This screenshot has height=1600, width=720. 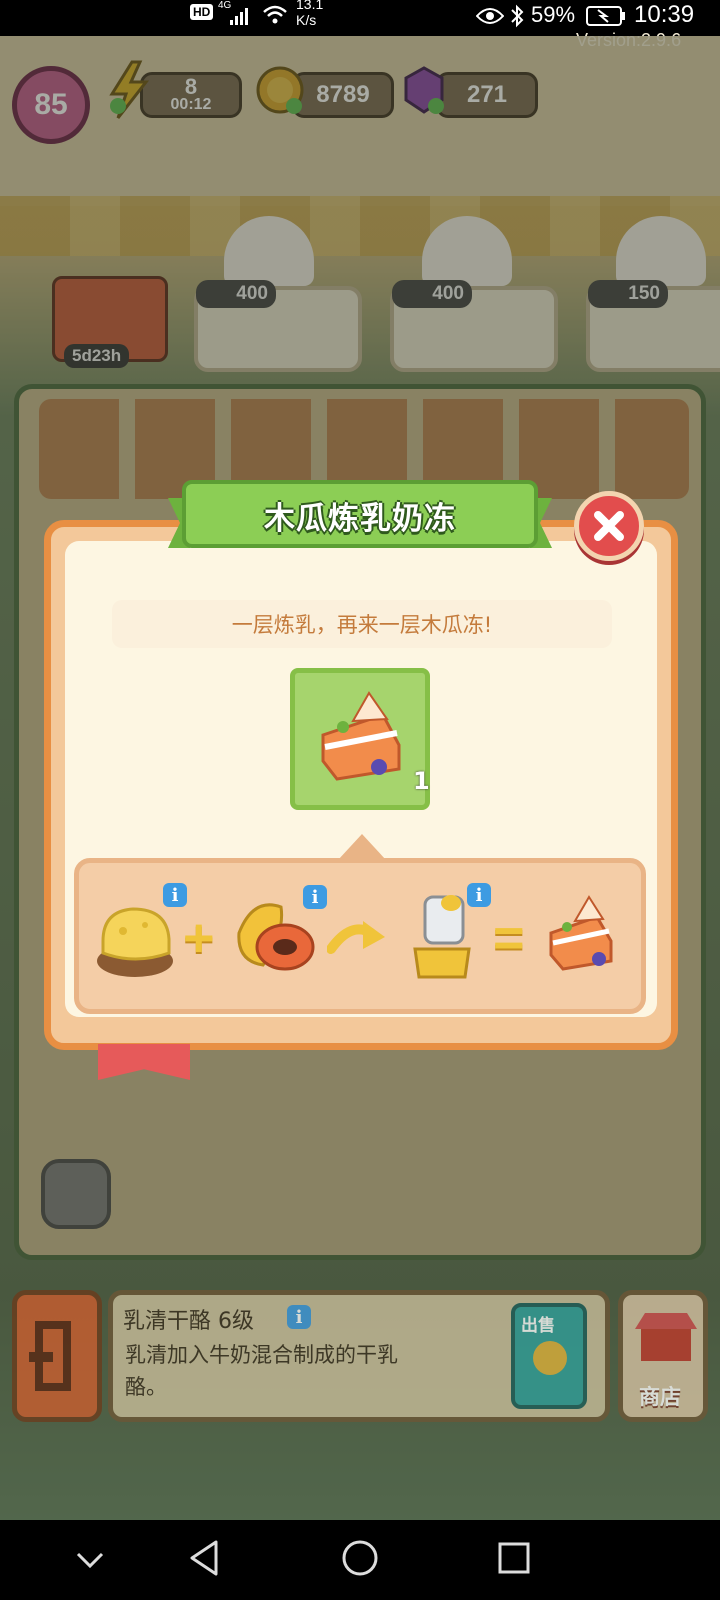 What do you see at coordinates (660, 1397) in the screenshot?
I see `shop-label: 商店` at bounding box center [660, 1397].